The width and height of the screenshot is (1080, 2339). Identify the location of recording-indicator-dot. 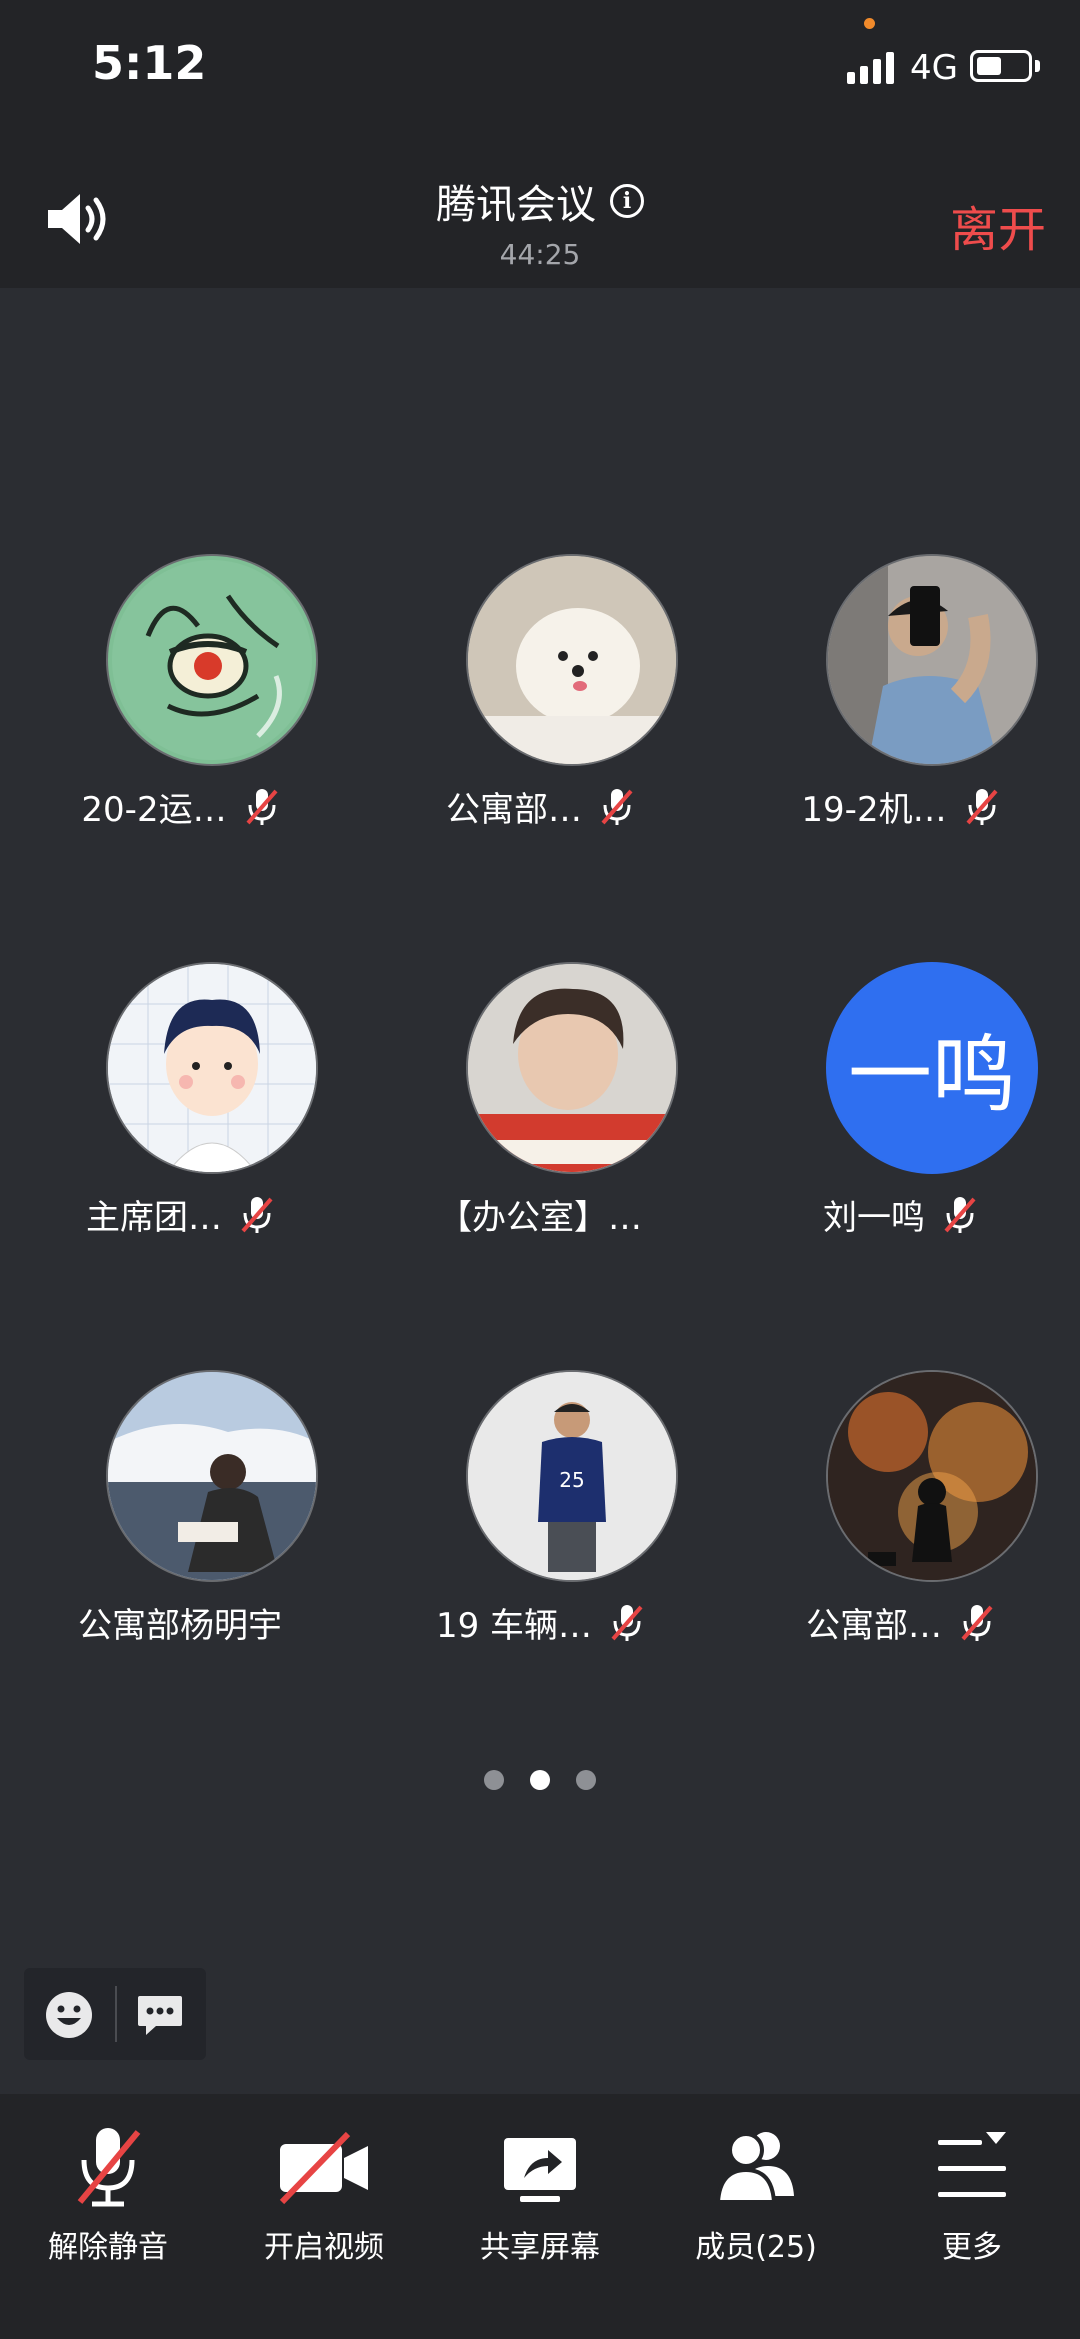
(869, 23).